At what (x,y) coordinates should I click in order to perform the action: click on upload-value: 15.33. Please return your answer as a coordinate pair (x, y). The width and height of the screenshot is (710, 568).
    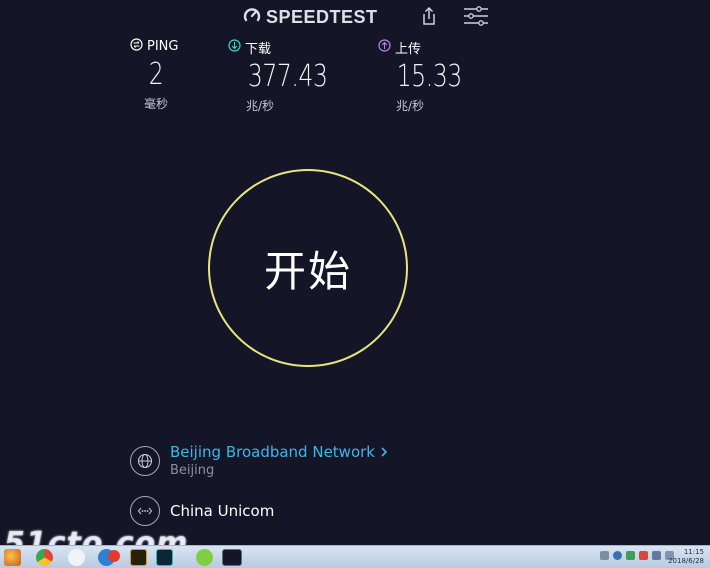
    Looking at the image, I should click on (429, 76).